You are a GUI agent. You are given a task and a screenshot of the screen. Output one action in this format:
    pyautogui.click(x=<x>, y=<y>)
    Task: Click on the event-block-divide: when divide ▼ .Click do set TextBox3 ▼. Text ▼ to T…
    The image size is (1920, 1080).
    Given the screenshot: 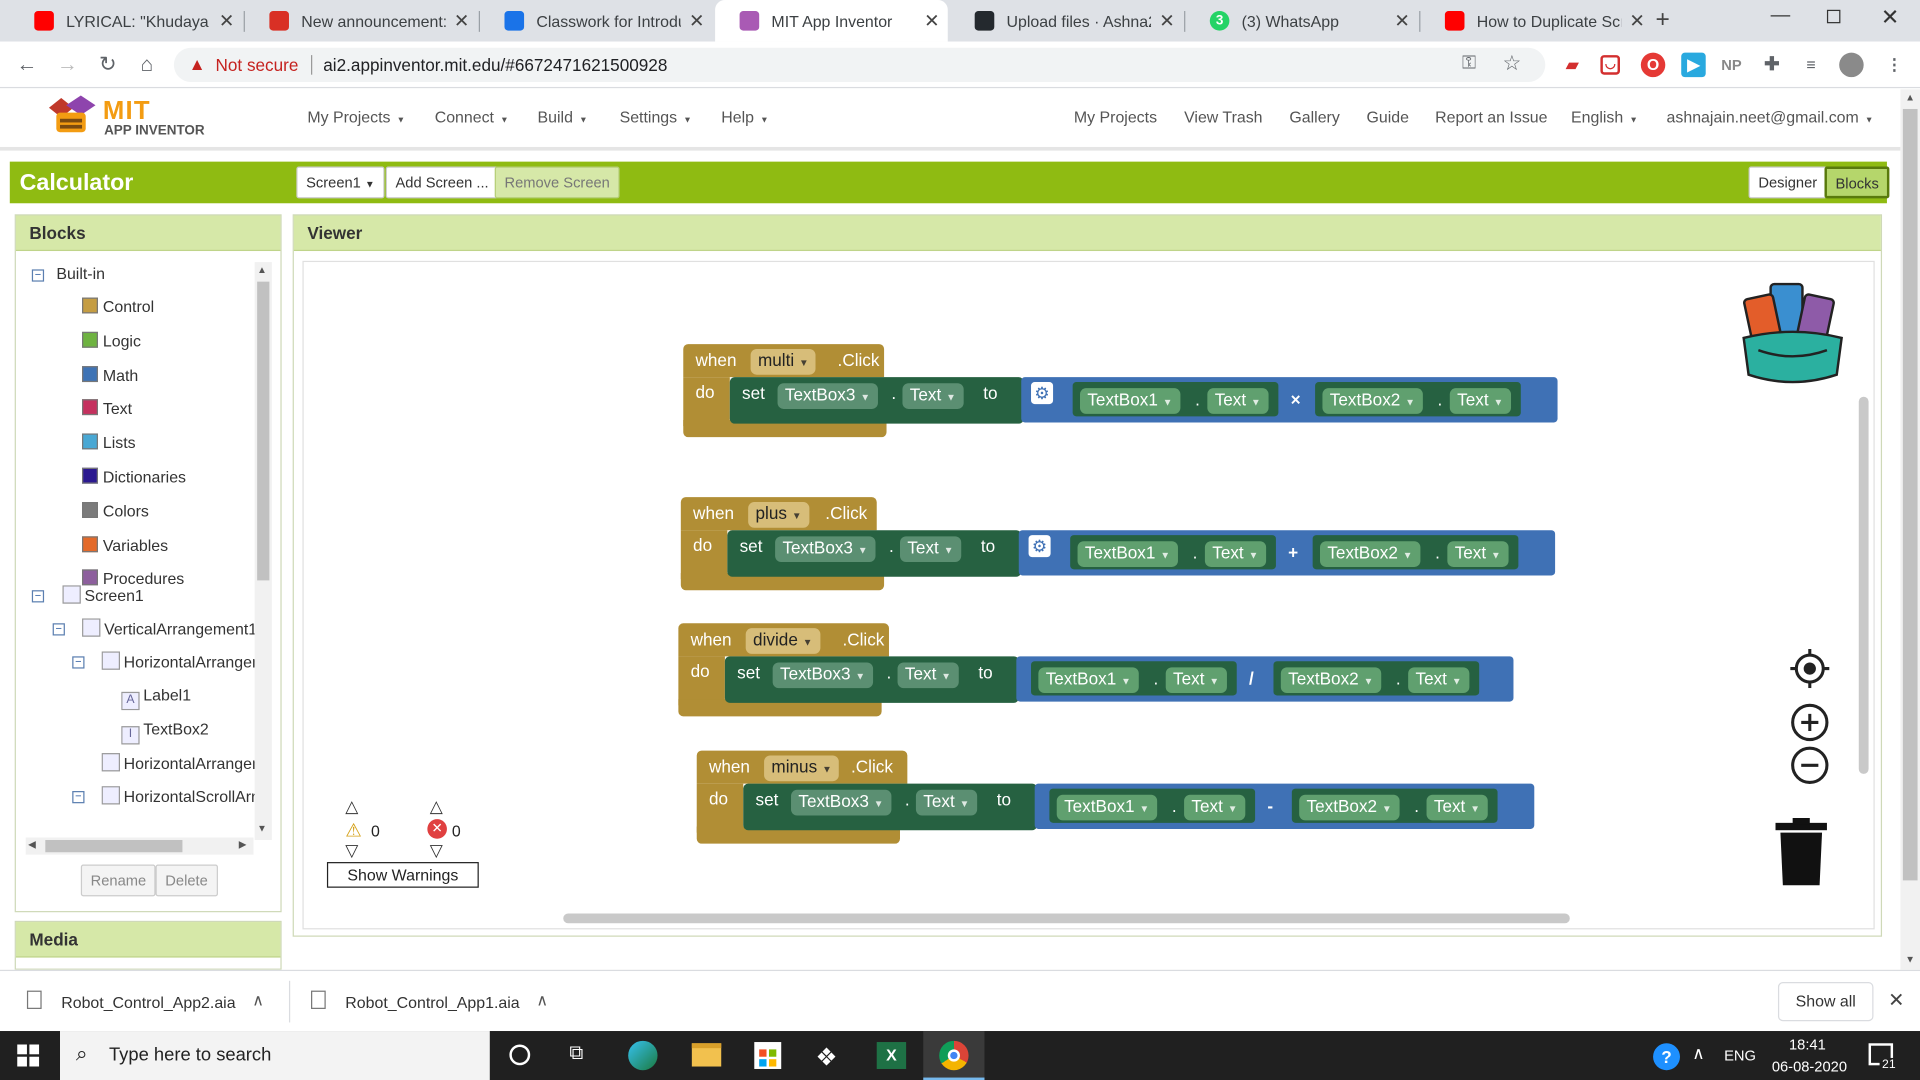 What is the action you would take?
    pyautogui.click(x=1119, y=672)
    